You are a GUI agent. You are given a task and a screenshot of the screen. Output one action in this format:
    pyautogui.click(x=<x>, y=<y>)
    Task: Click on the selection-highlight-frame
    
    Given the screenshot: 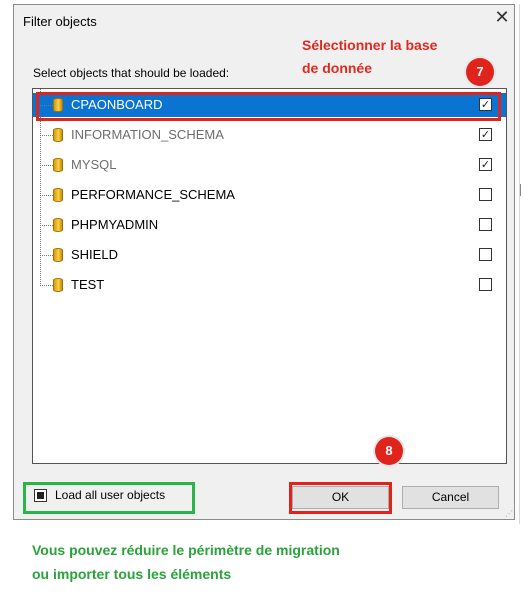 What is the action you would take?
    pyautogui.click(x=268, y=106)
    